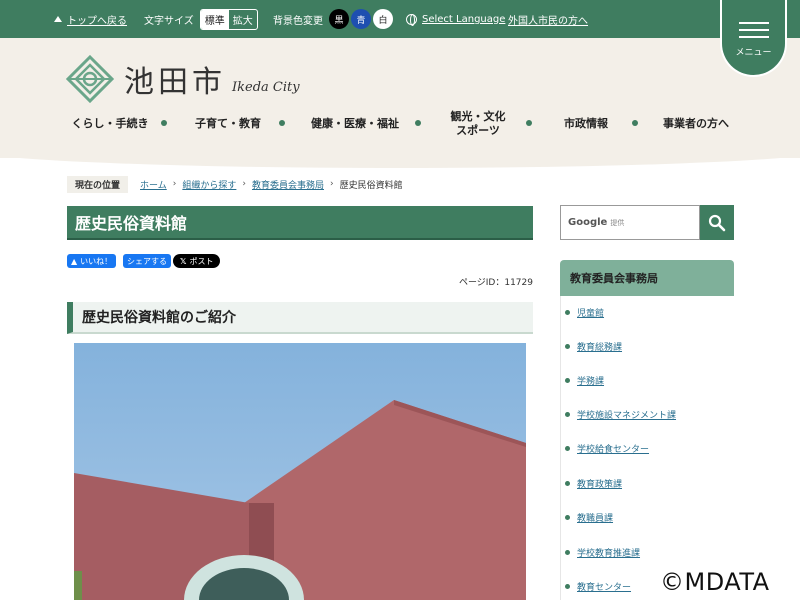 This screenshot has width=800, height=600. Describe the element at coordinates (183, 261) in the screenshot. I see `x-logo-icon: 𝕏` at that location.